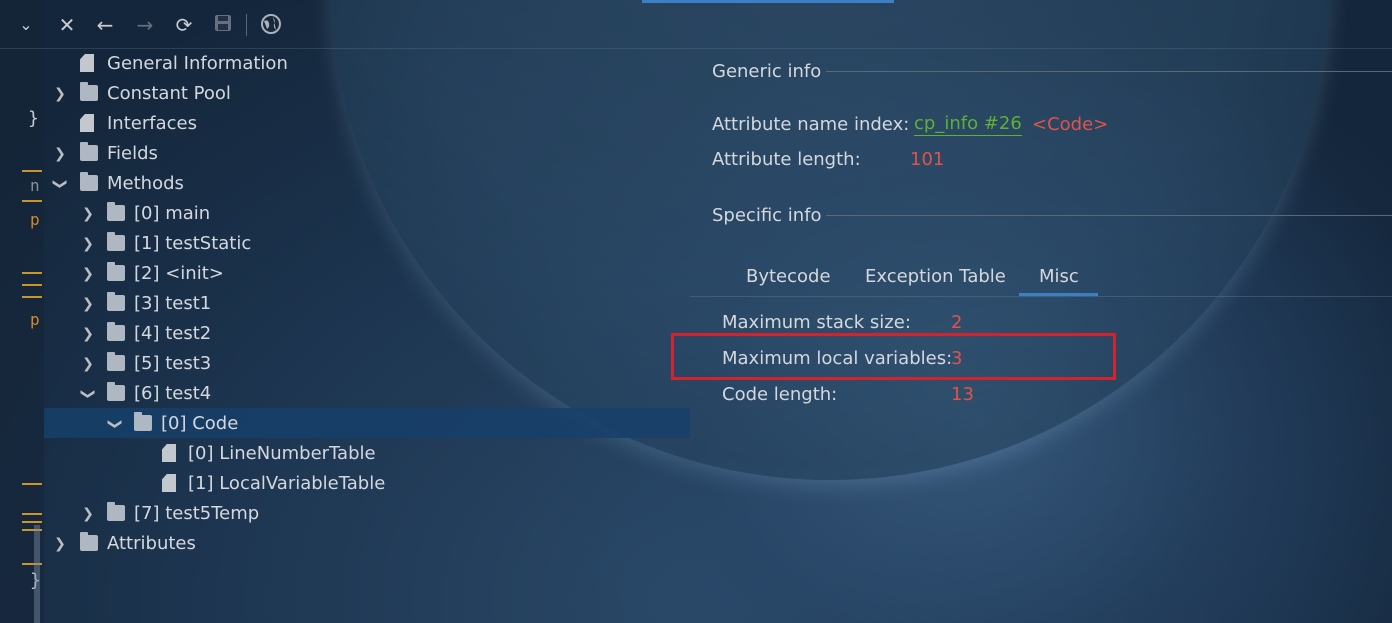 The height and width of the screenshot is (623, 1392). What do you see at coordinates (184, 25) in the screenshot?
I see `refresh-icon: ⟳` at bounding box center [184, 25].